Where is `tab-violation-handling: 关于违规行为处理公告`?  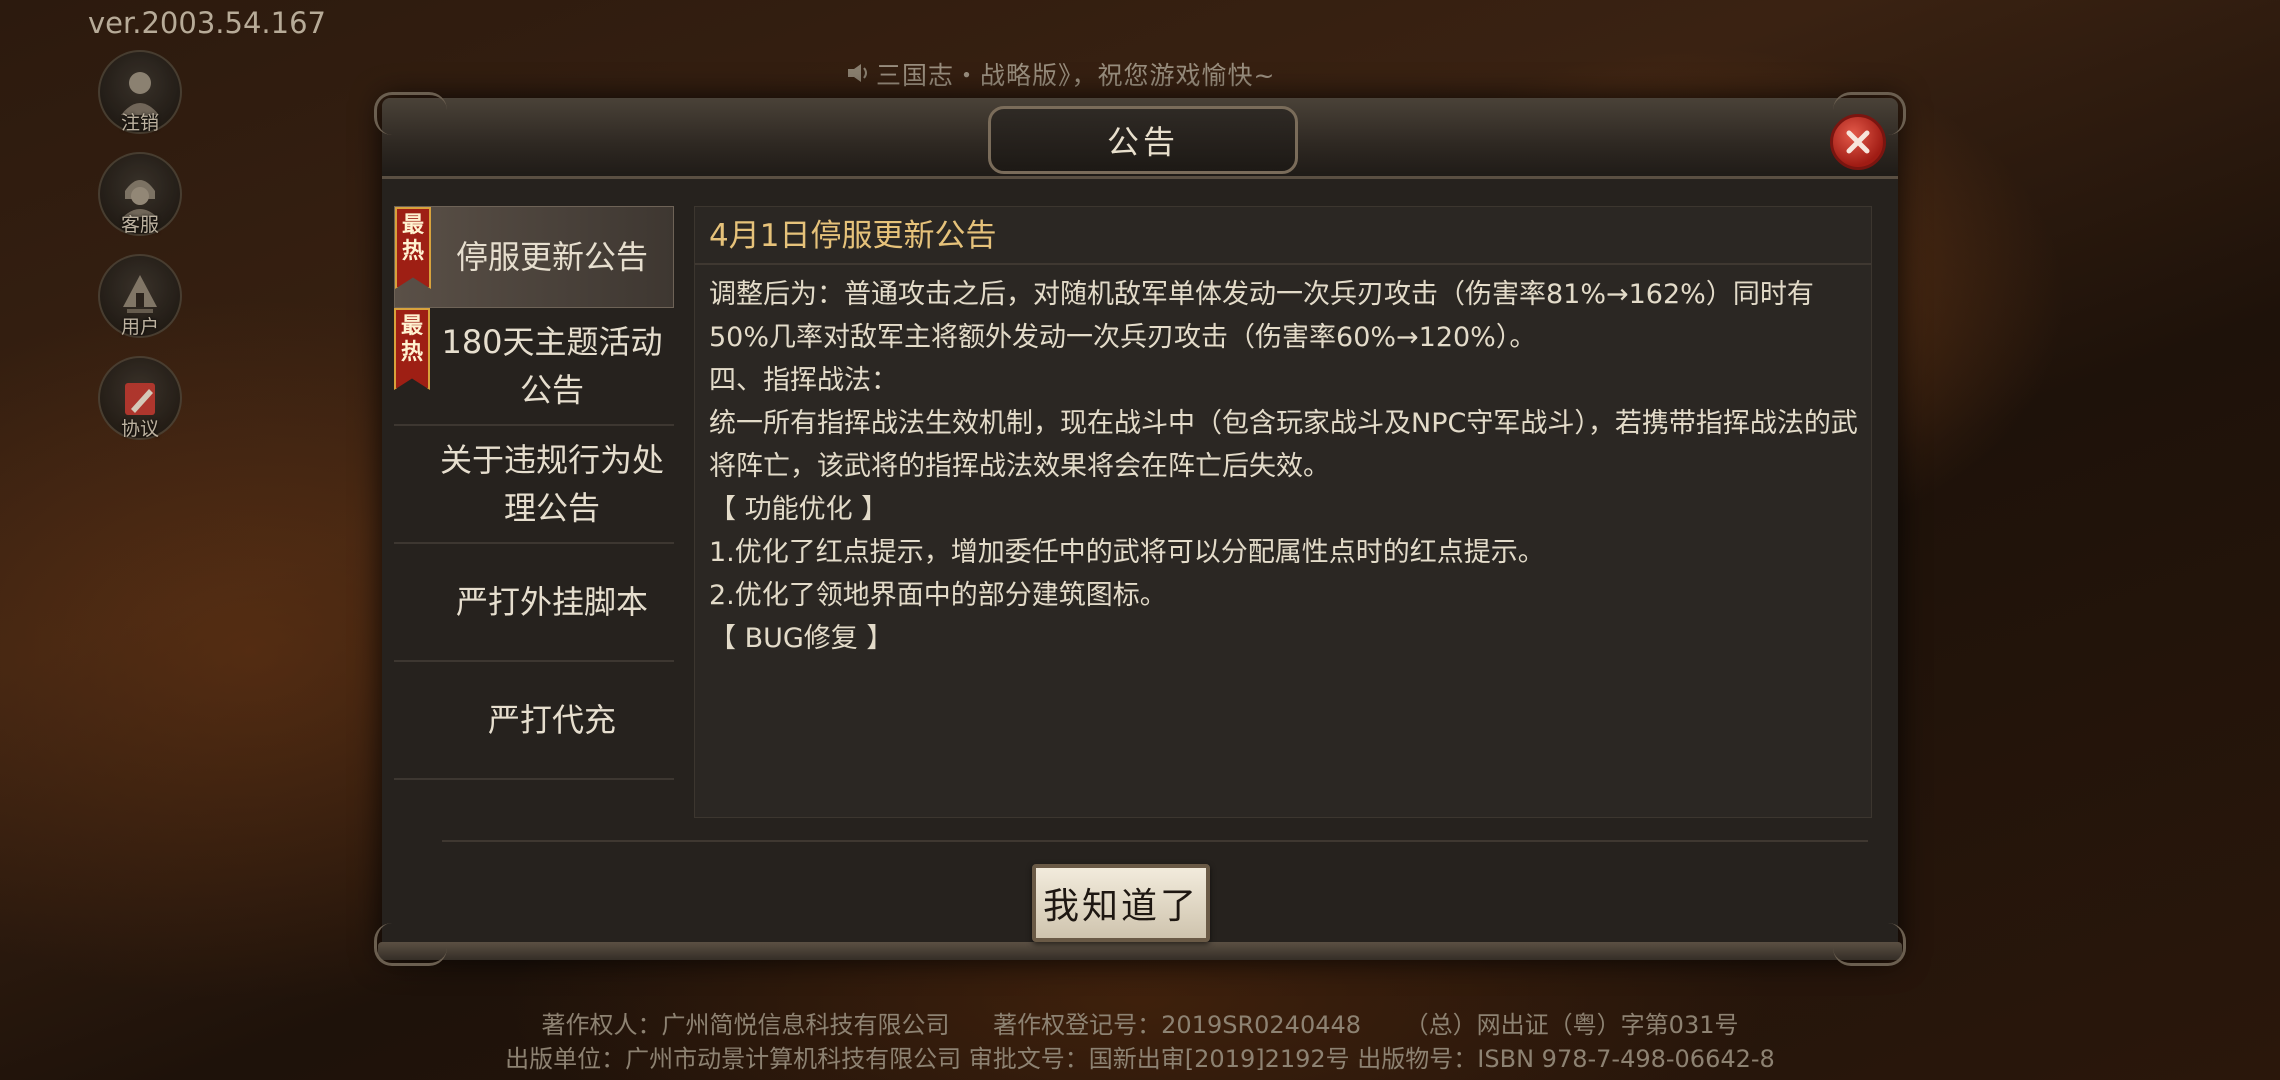 tab-violation-handling: 关于违规行为处理公告 is located at coordinates (534, 485).